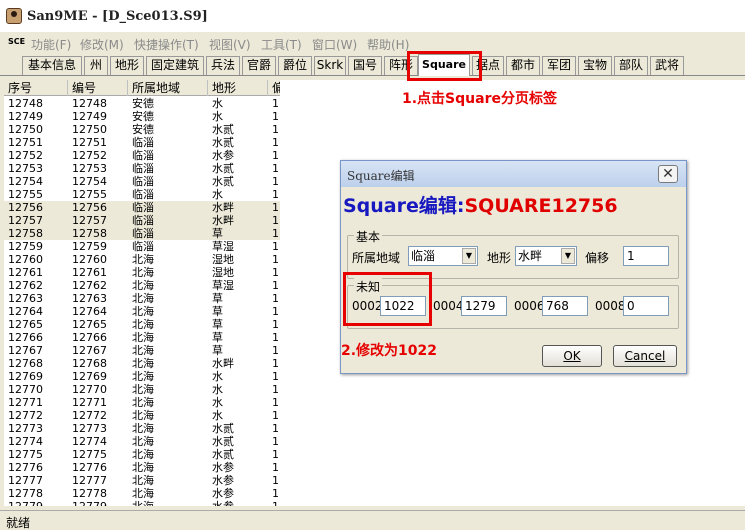 This screenshot has width=745, height=530. I want to click on cell-index: 12771, so click(25, 402).